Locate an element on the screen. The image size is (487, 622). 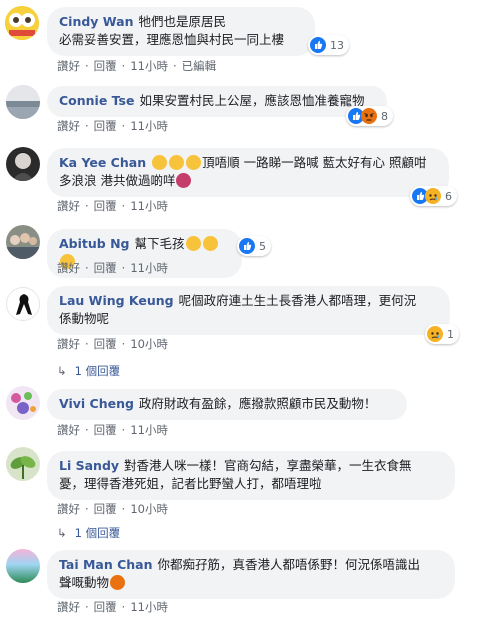
comment-actions: 讚好 · 回覆 · 11小時 · 已編輯 is located at coordinates (137, 66).